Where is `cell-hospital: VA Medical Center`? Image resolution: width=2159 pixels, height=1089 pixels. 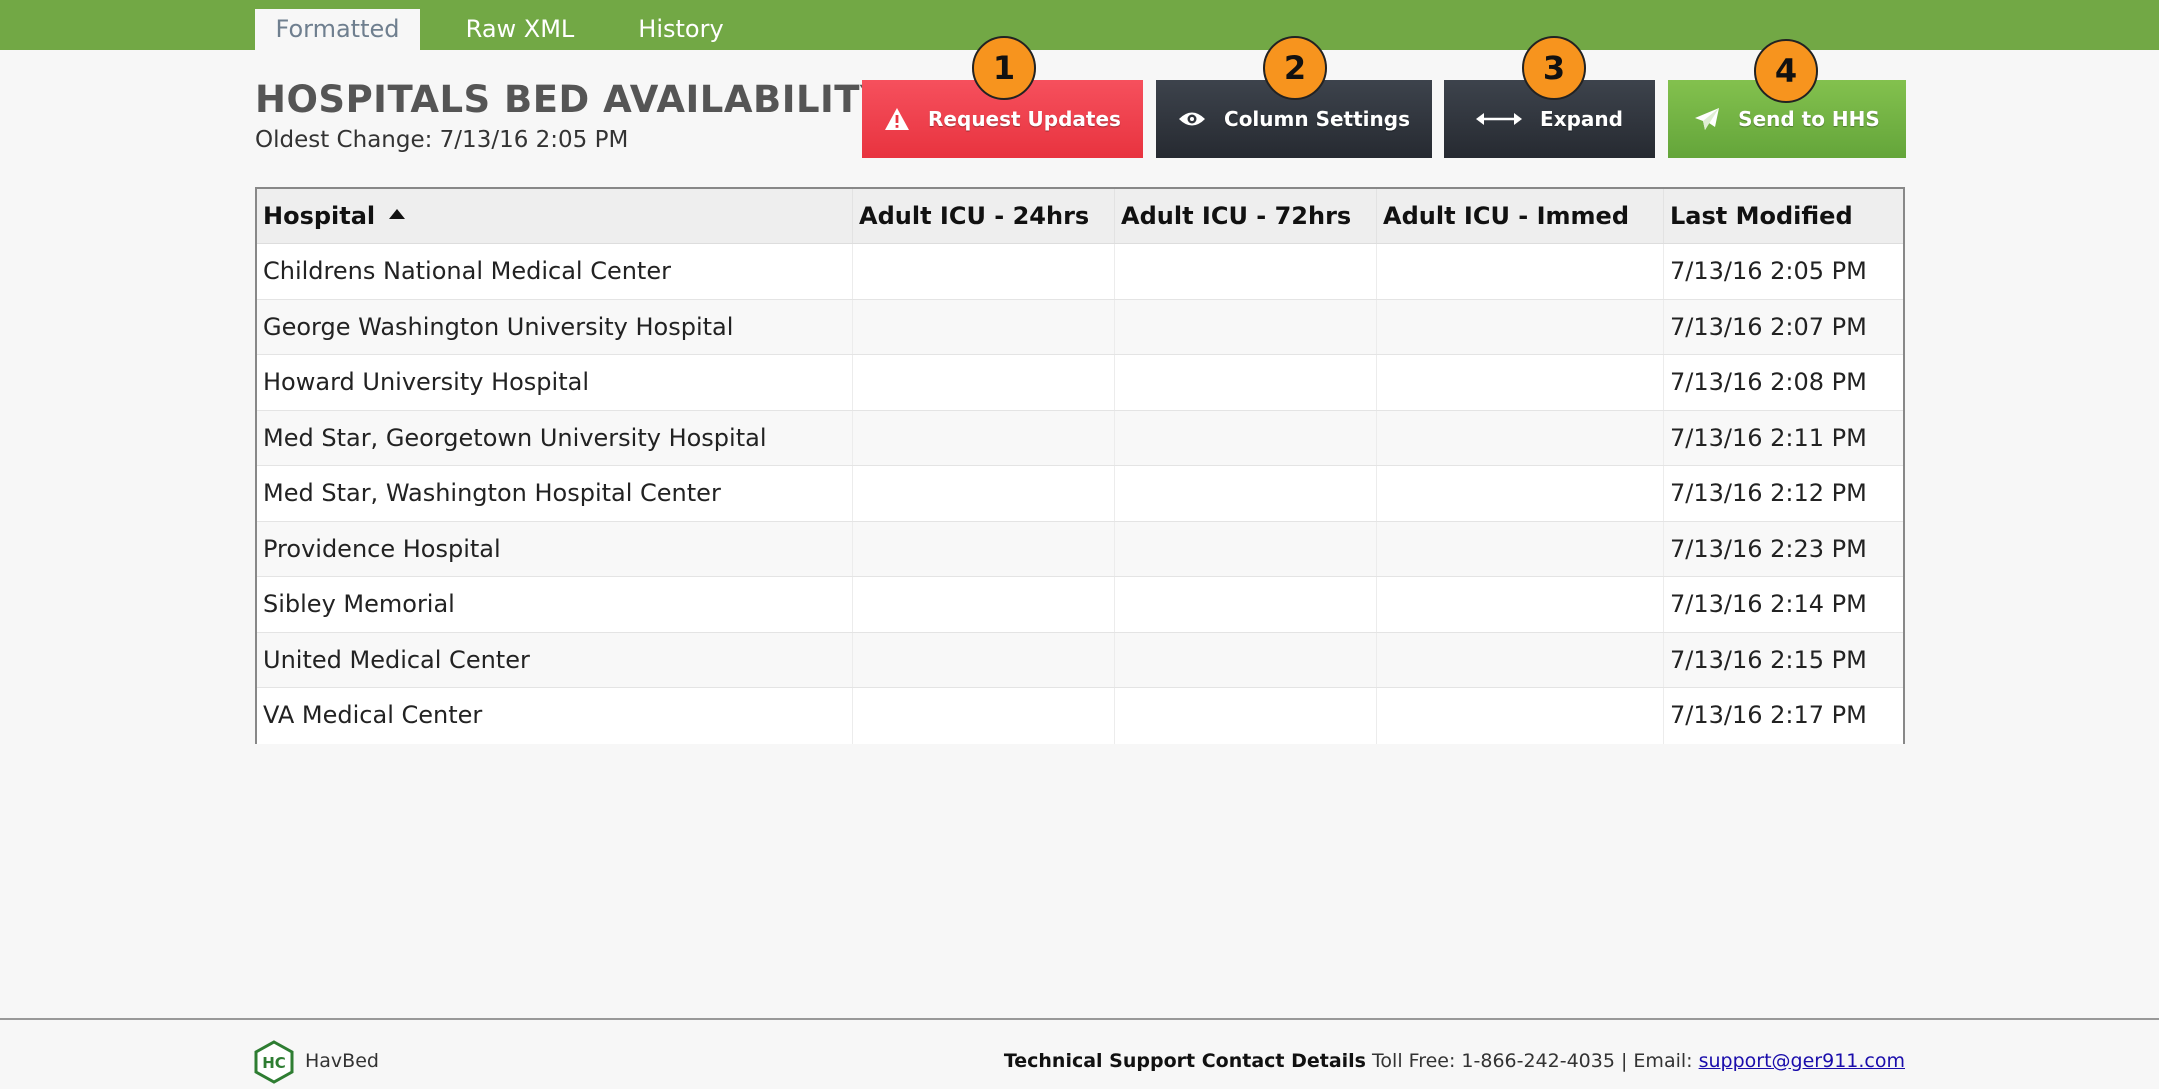 cell-hospital: VA Medical Center is located at coordinates (555, 716).